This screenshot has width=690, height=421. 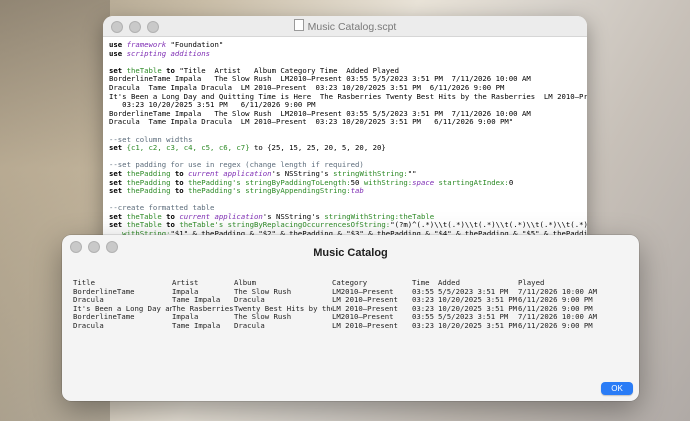 What do you see at coordinates (531, 283) in the screenshot?
I see `column-header: Played` at bounding box center [531, 283].